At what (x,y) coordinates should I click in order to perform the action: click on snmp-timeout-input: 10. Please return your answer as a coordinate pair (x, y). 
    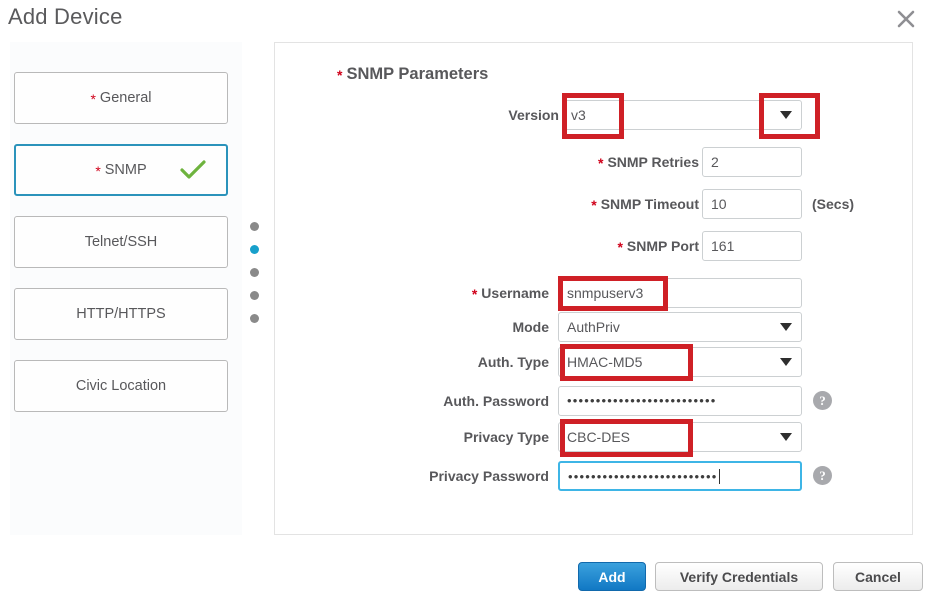
    Looking at the image, I should click on (752, 204).